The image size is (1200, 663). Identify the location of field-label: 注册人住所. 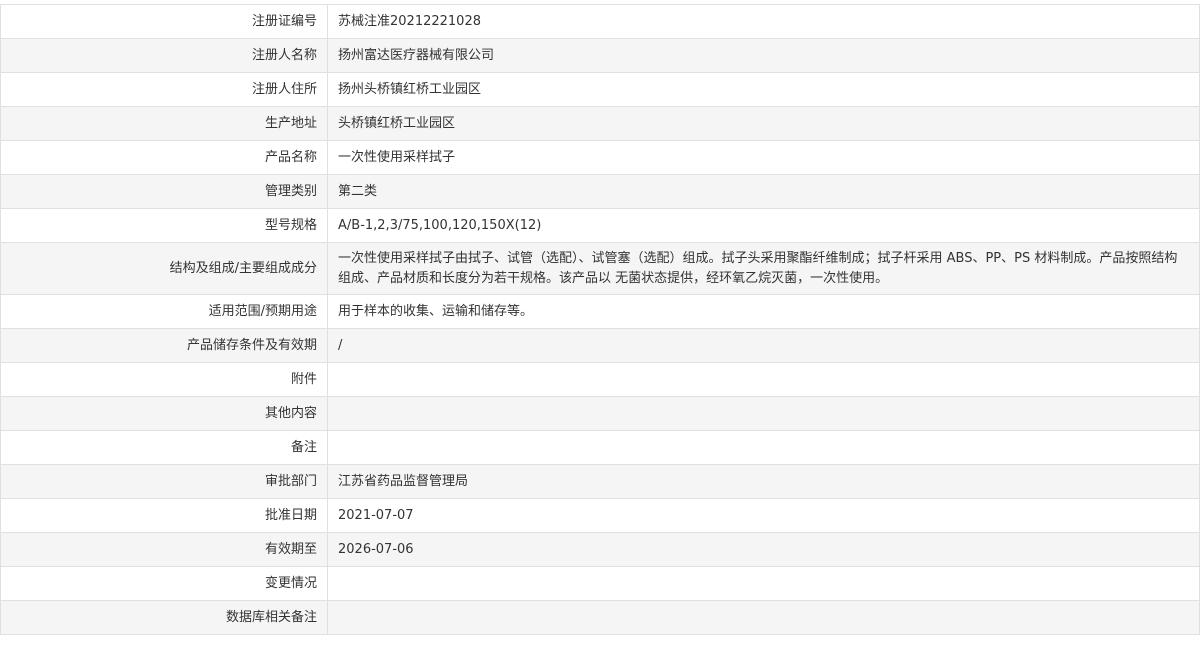
(164, 89).